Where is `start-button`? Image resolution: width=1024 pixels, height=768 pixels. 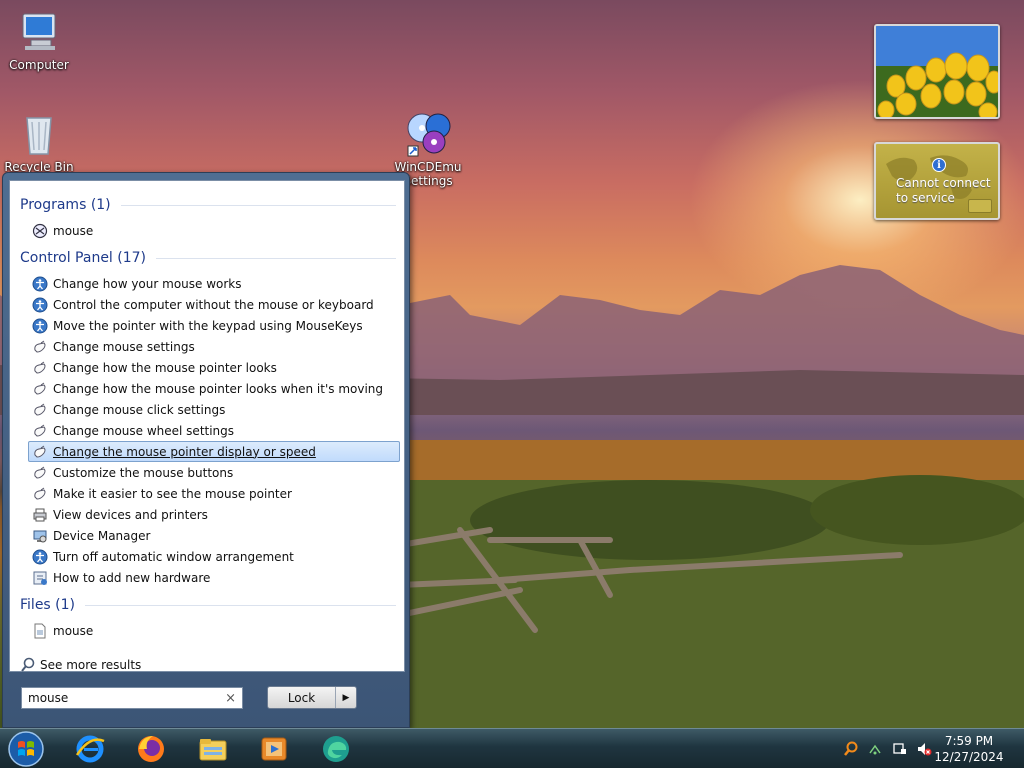 start-button is located at coordinates (26, 749).